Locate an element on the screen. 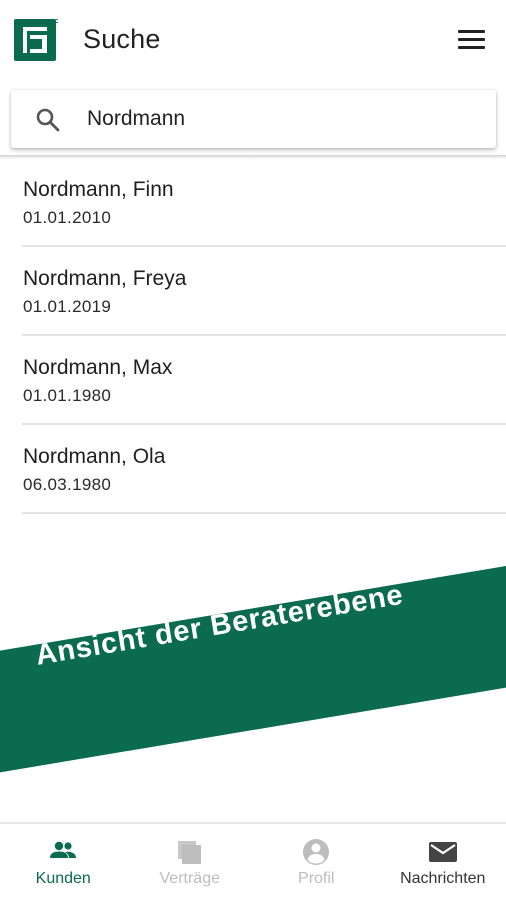 The height and width of the screenshot is (900, 506). nav-item-profil: Profil is located at coordinates (316, 862).